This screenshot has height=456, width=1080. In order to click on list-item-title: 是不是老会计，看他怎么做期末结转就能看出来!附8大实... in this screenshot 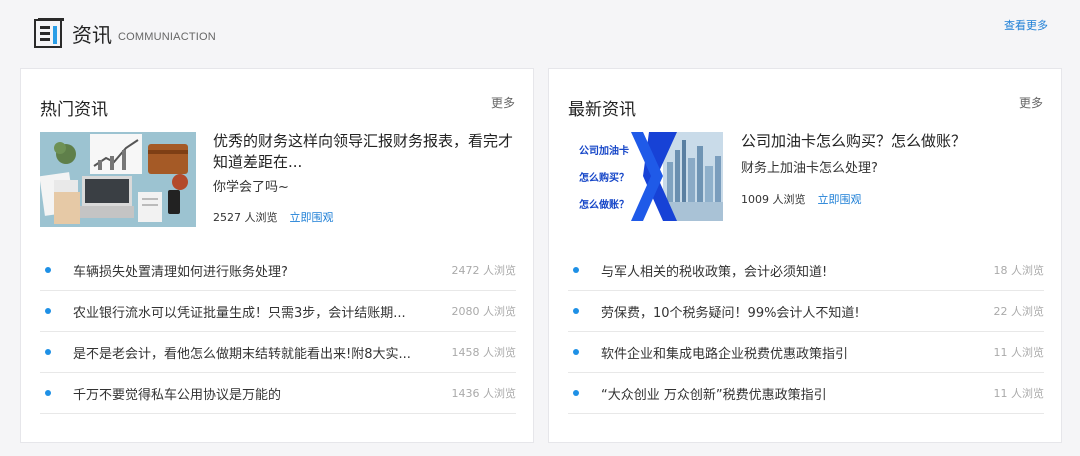, I will do `click(256, 352)`.